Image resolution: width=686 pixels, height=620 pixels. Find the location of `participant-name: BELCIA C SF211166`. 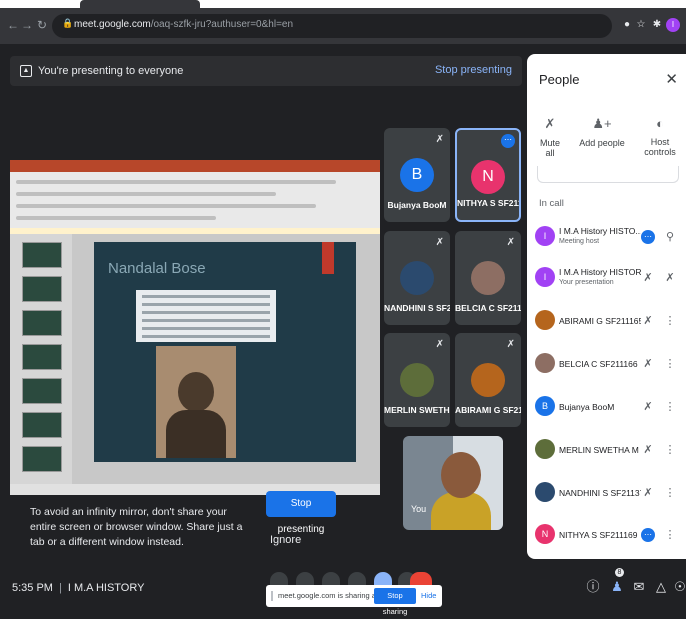

participant-name: BELCIA C SF211166 is located at coordinates (598, 364).